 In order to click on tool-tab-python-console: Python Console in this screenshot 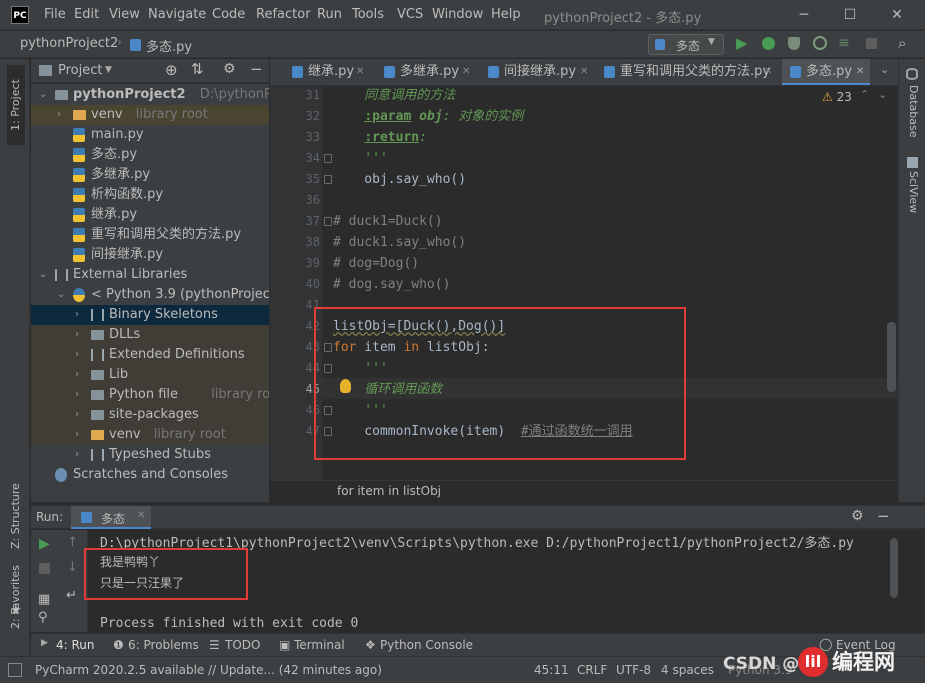, I will do `click(426, 645)`.